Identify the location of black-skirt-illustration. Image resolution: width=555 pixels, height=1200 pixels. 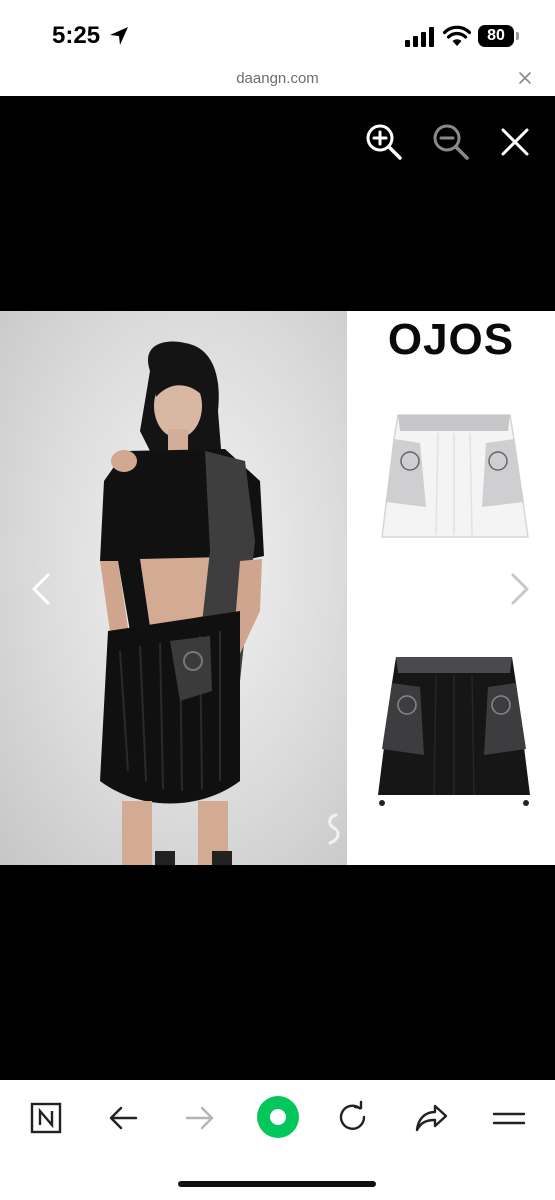
(454, 731).